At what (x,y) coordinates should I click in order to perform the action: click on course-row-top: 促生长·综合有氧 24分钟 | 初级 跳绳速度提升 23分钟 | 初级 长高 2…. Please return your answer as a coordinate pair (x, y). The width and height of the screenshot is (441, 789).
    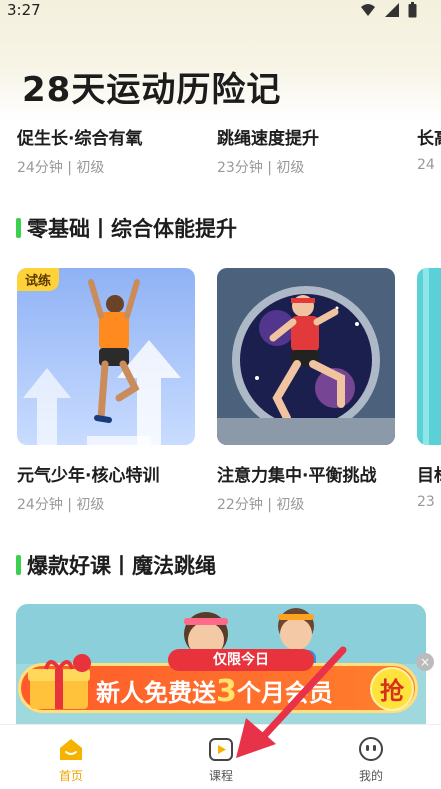
    Looking at the image, I should click on (220, 154).